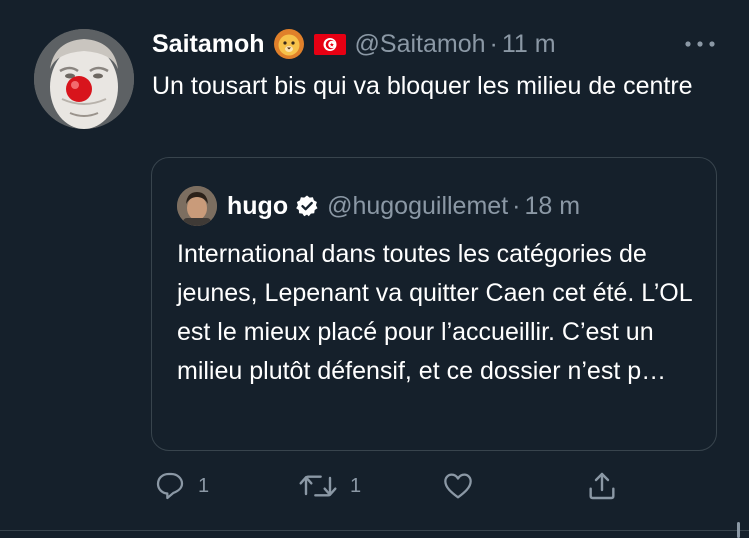 The width and height of the screenshot is (749, 538). I want to click on like-button, so click(464, 486).